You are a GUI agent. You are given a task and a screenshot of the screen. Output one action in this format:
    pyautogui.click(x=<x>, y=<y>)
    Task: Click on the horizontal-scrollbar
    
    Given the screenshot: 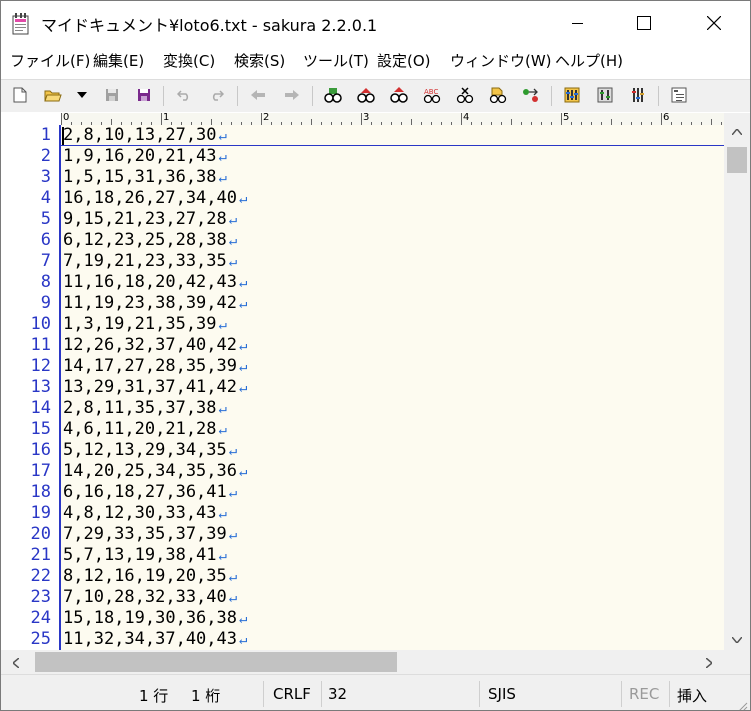 What is the action you would take?
    pyautogui.click(x=362, y=662)
    